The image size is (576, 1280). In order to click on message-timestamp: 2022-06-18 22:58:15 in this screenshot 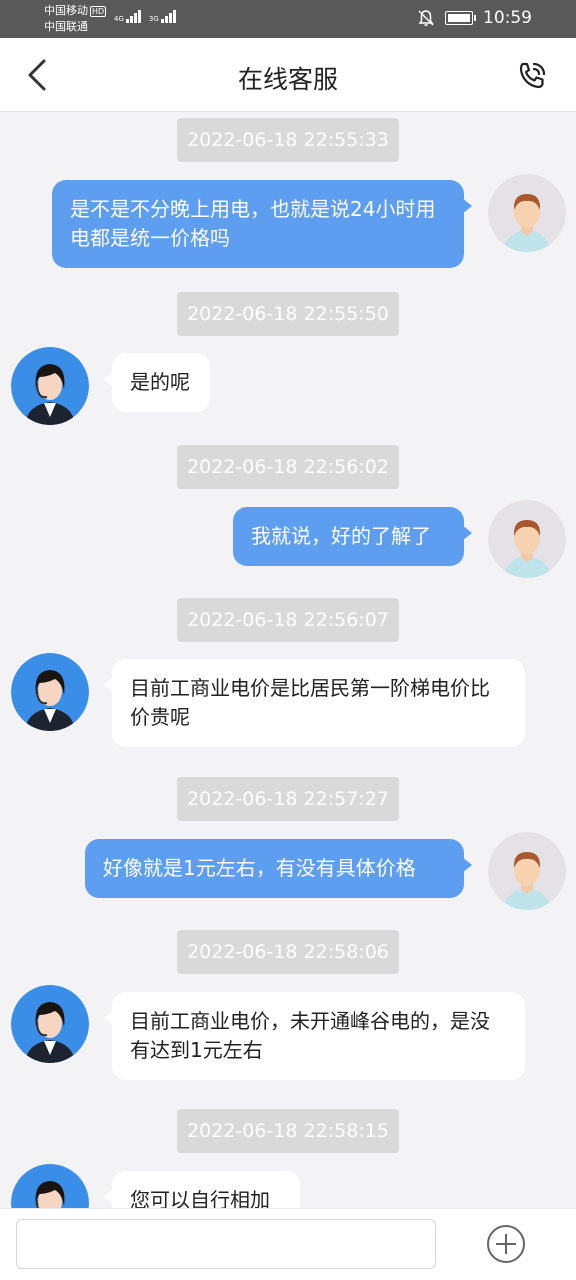, I will do `click(288, 1131)`.